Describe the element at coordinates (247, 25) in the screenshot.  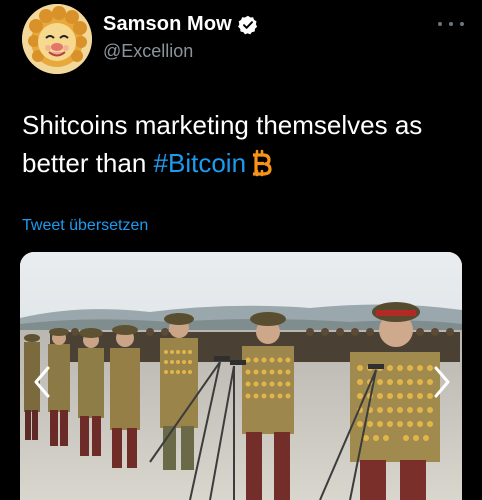
I see `verified-badge-icon` at that location.